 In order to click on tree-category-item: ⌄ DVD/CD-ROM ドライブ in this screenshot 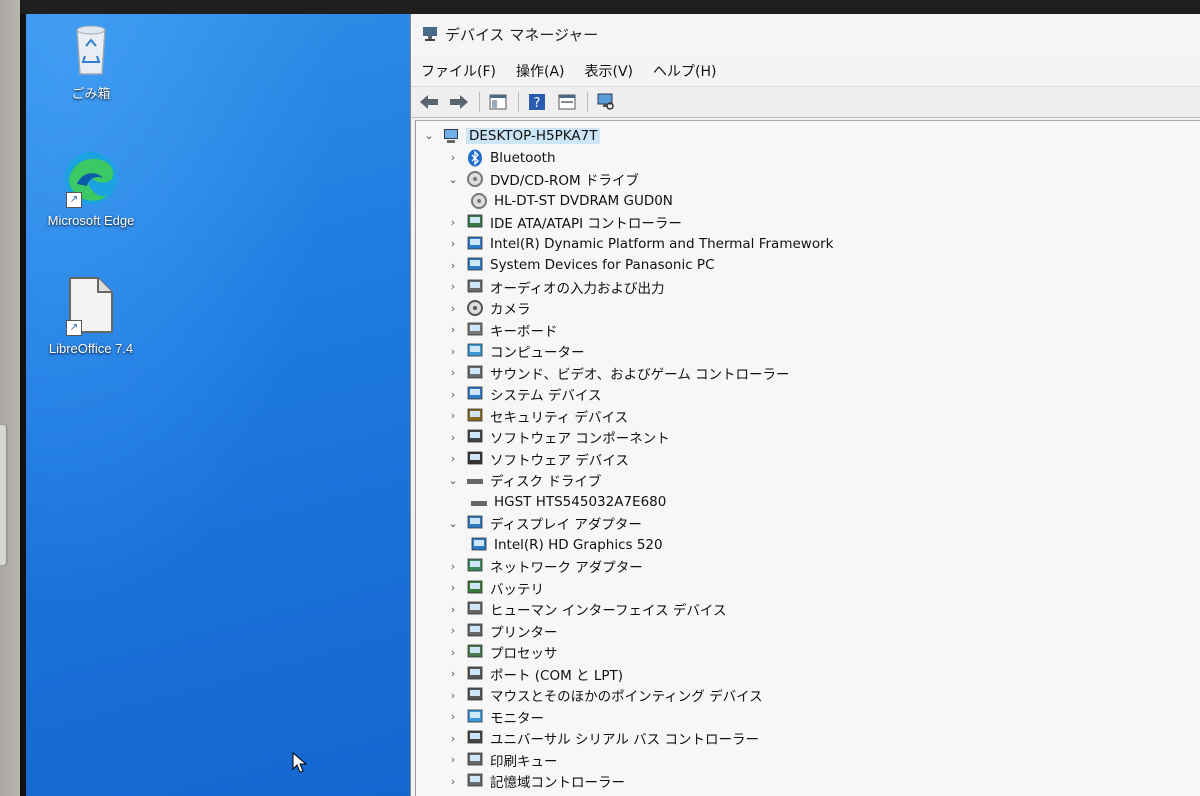, I will do `click(542, 179)`.